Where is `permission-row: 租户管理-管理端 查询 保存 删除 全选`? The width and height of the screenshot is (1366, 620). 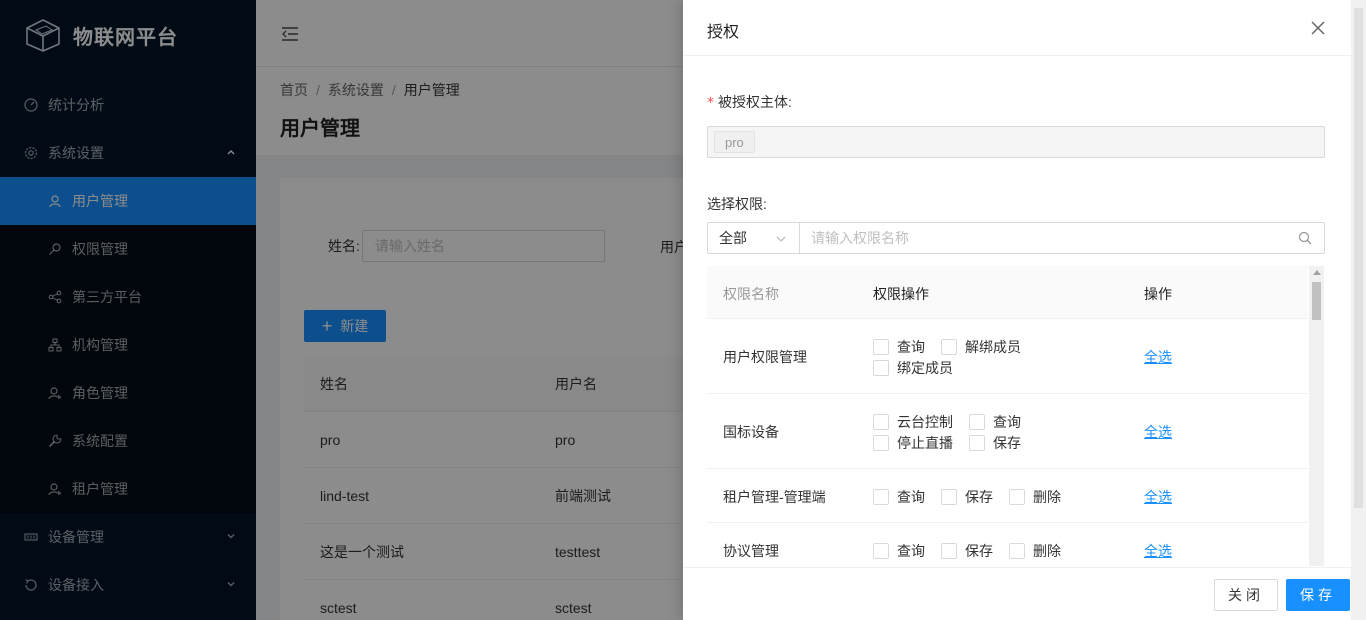
permission-row: 租户管理-管理端 查询 保存 删除 全选 is located at coordinates (1007, 496).